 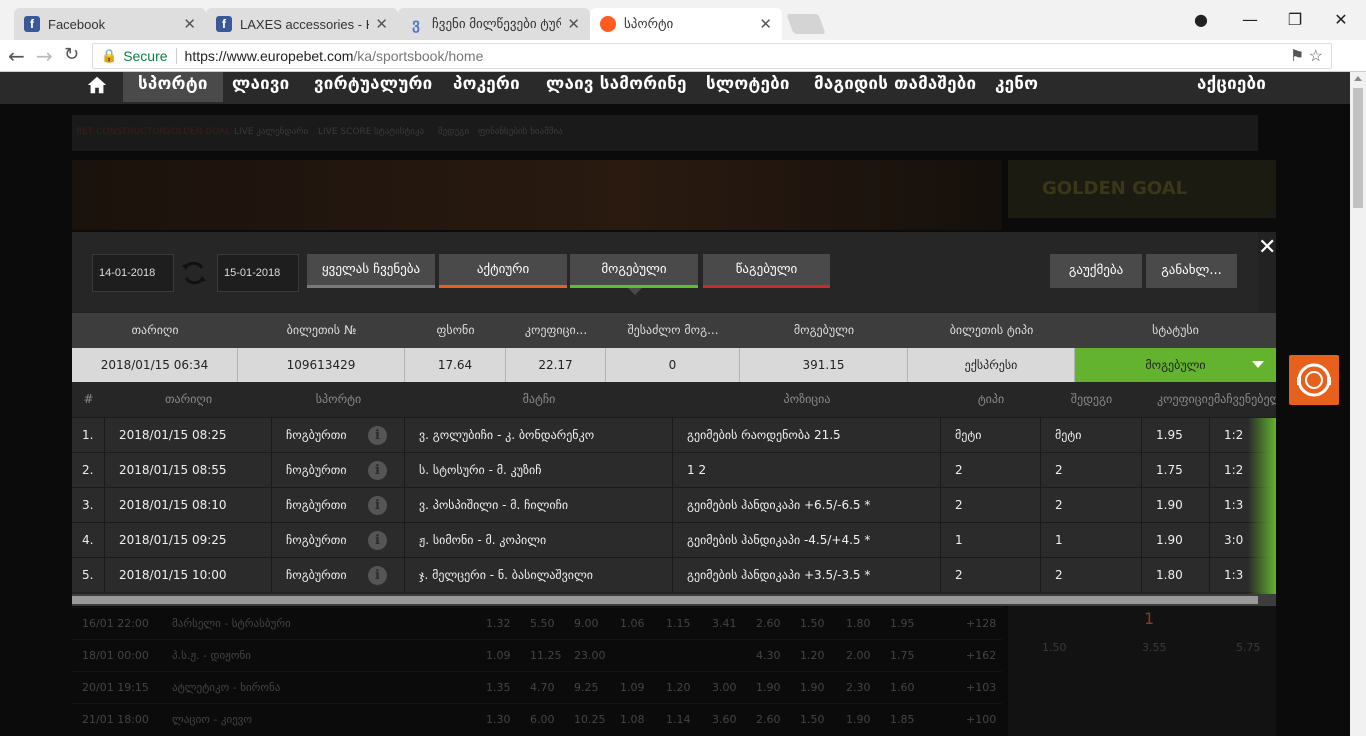 What do you see at coordinates (807, 399) in the screenshot?
I see `column-header: პოზიცია` at bounding box center [807, 399].